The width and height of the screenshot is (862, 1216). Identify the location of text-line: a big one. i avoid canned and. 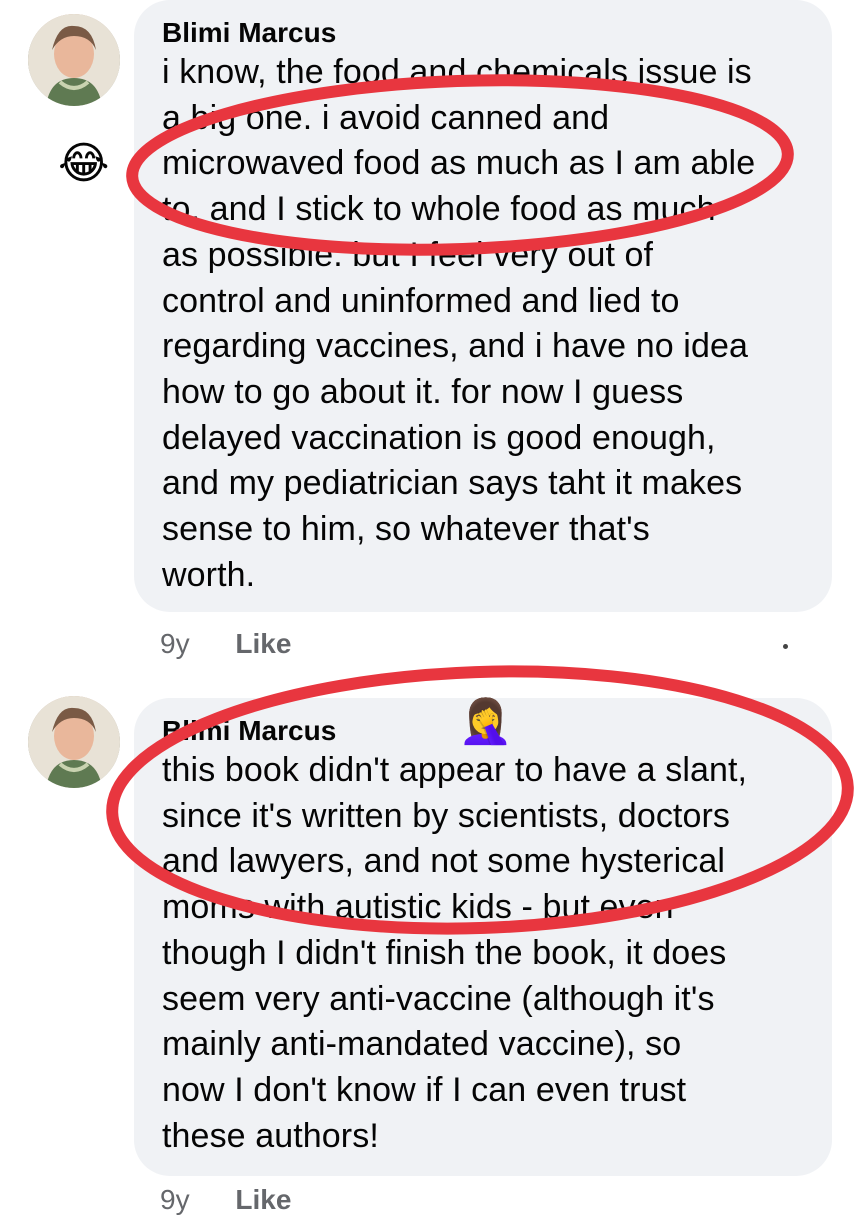
(386, 117).